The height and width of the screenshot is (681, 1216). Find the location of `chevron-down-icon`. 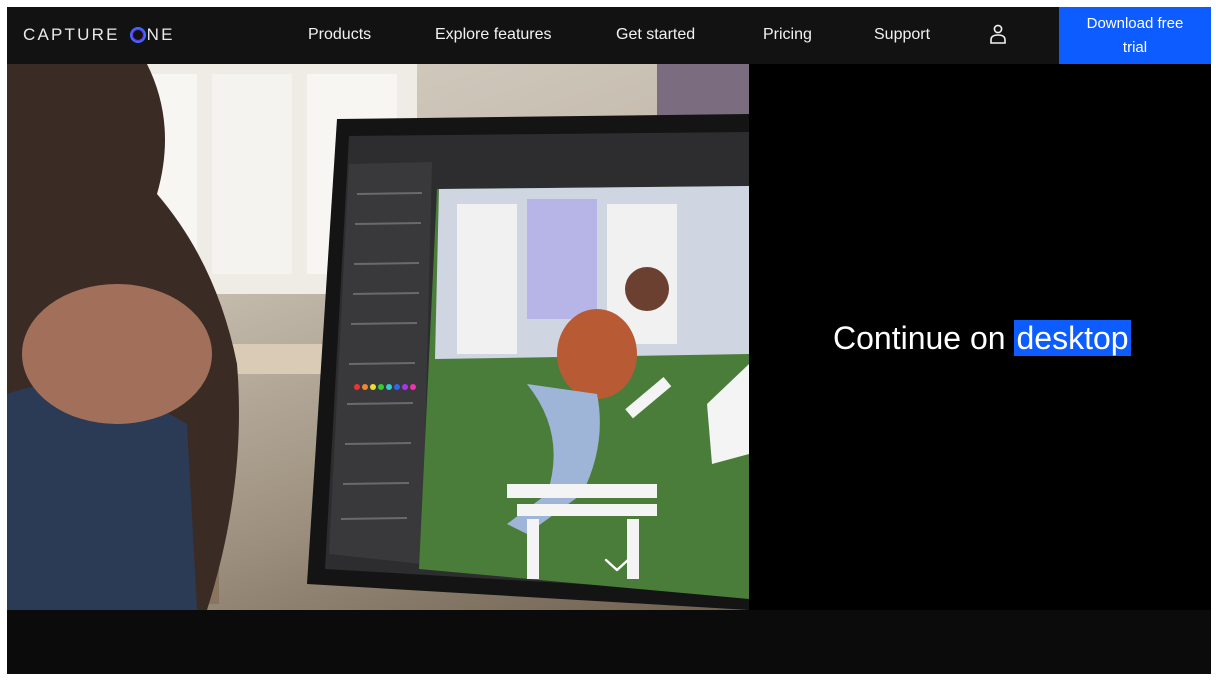

chevron-down-icon is located at coordinates (617, 565).